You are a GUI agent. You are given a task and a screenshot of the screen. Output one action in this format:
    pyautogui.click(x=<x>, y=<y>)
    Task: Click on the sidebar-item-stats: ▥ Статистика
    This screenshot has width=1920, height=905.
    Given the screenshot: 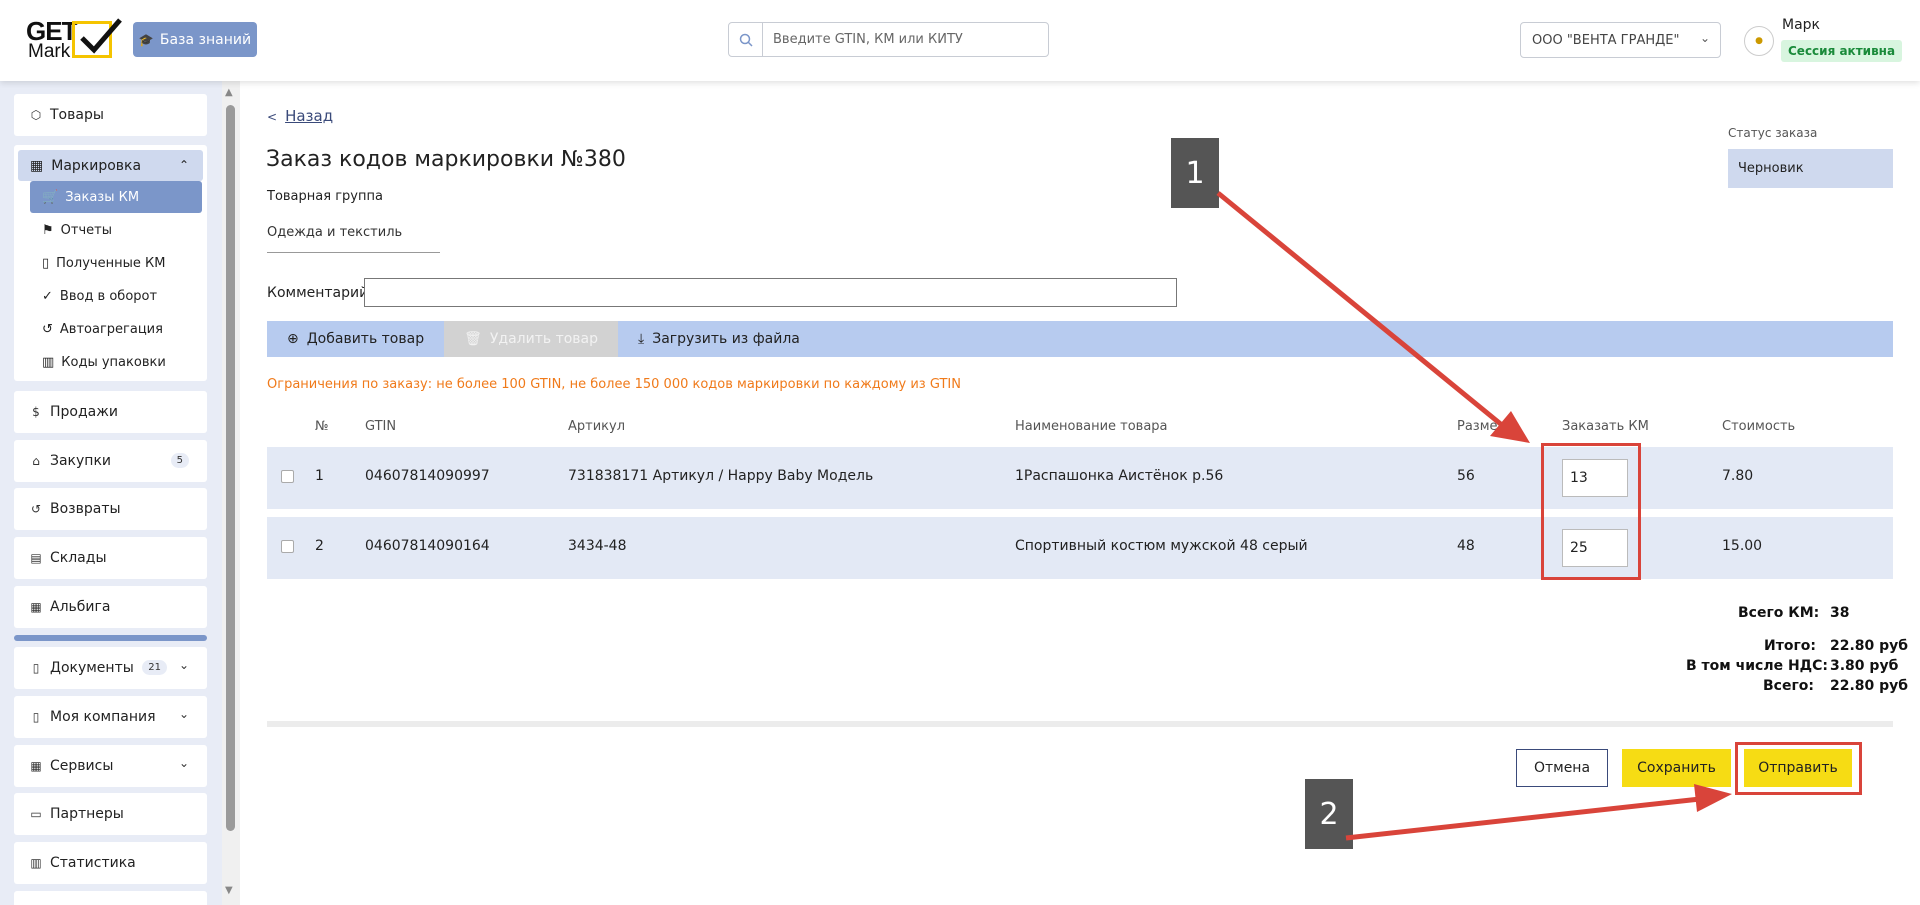 What is the action you would take?
    pyautogui.click(x=110, y=863)
    